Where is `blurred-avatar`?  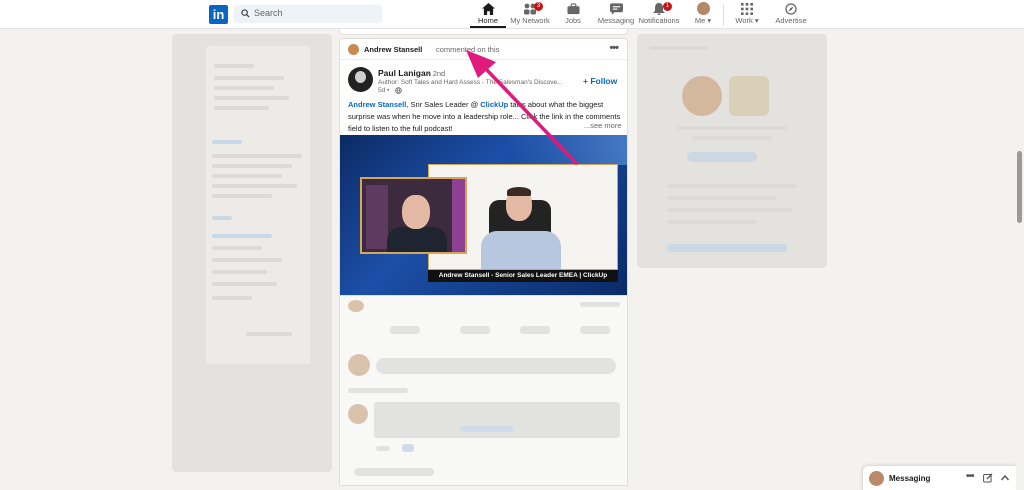 blurred-avatar is located at coordinates (702, 96).